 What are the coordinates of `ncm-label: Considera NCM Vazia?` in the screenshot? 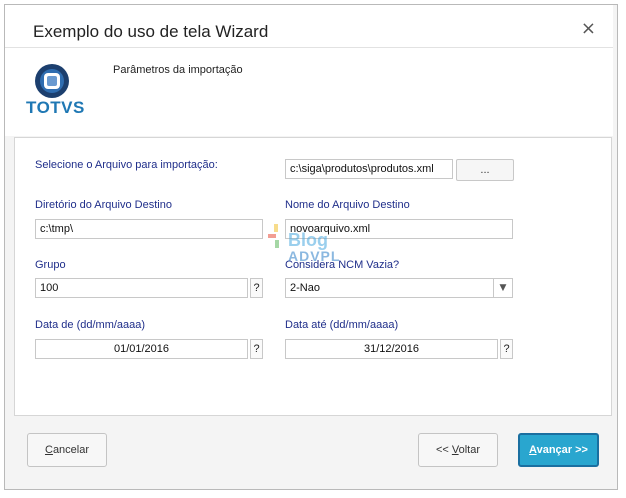 It's located at (342, 265).